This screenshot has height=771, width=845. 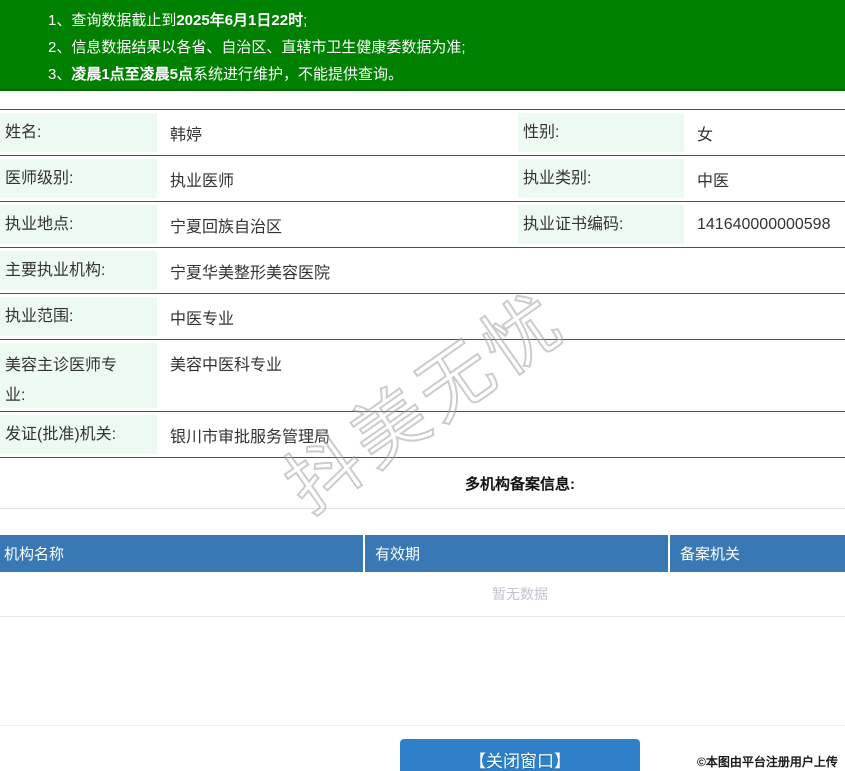 What do you see at coordinates (520, 755) in the screenshot?
I see `close-window-button: 【关闭窗口】` at bounding box center [520, 755].